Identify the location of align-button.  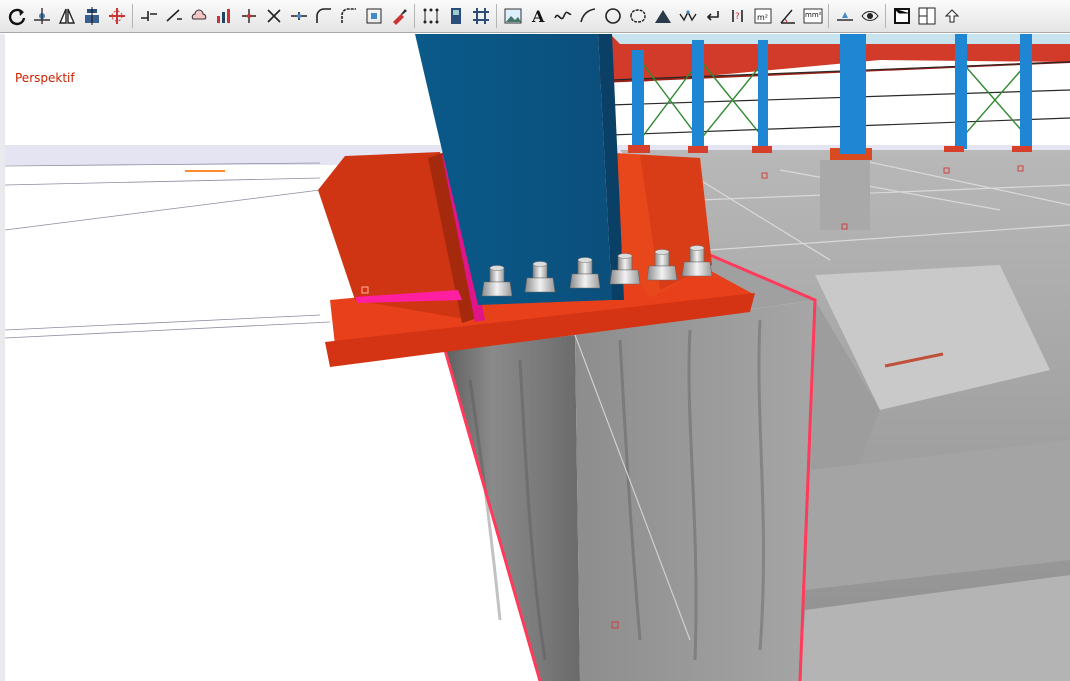
(91, 16).